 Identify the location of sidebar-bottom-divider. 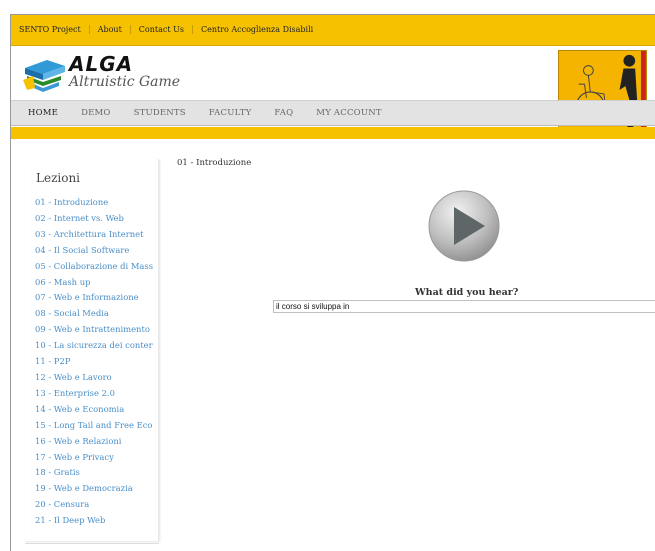
(92, 543).